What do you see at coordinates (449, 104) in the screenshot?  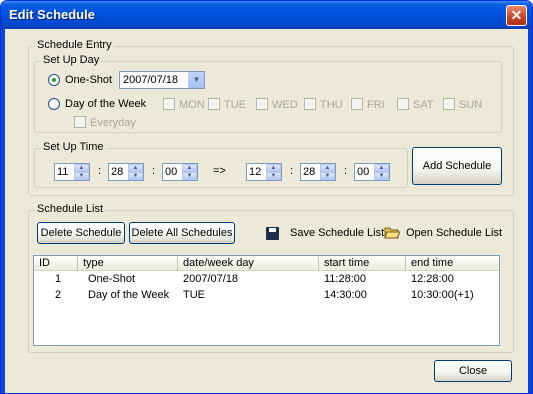 I see `checkbox-sun` at bounding box center [449, 104].